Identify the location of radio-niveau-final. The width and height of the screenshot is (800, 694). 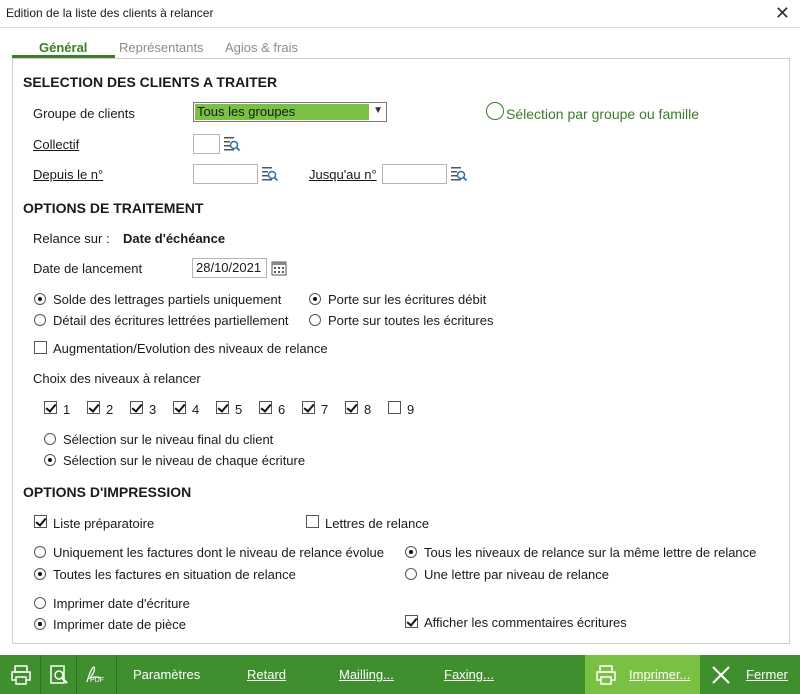
(50, 439).